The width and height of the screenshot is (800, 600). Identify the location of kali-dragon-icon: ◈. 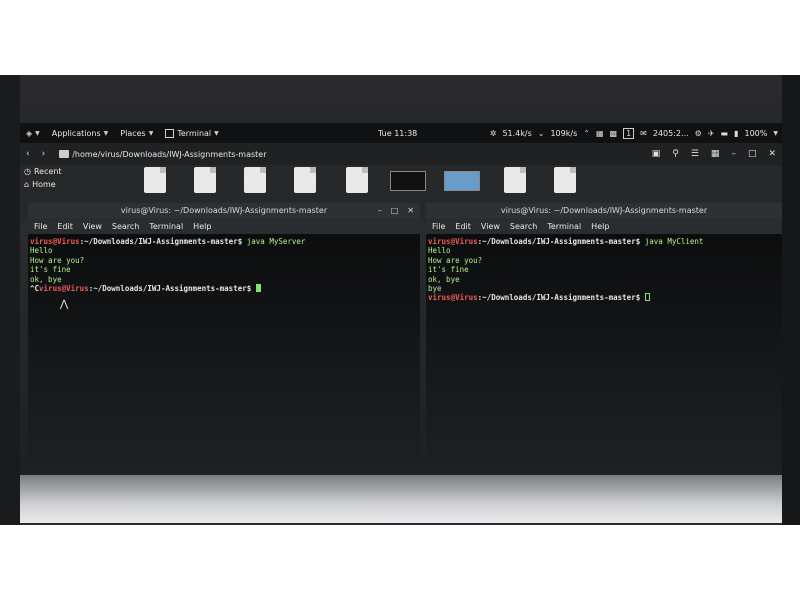
(29, 133).